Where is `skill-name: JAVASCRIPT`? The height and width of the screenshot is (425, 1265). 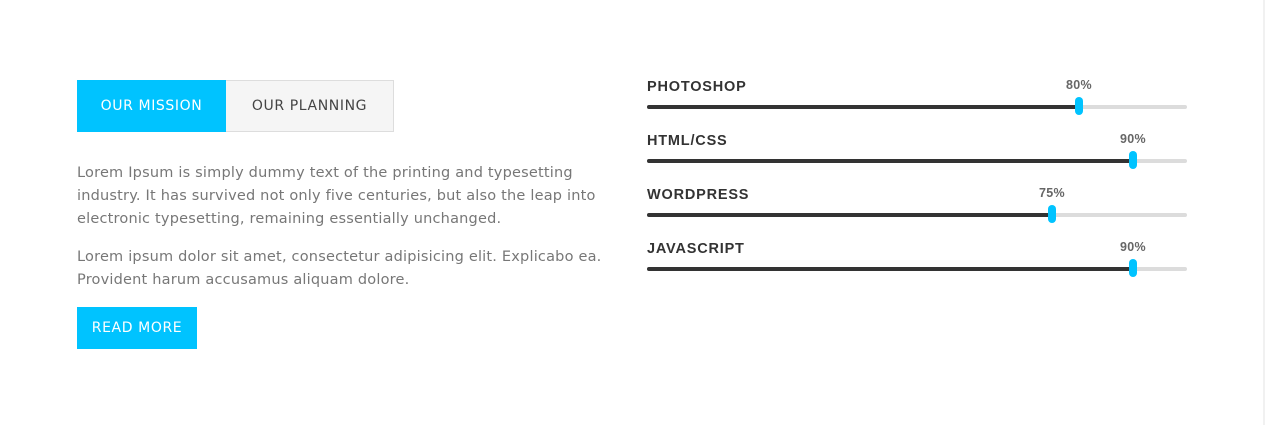
skill-name: JAVASCRIPT is located at coordinates (696, 249).